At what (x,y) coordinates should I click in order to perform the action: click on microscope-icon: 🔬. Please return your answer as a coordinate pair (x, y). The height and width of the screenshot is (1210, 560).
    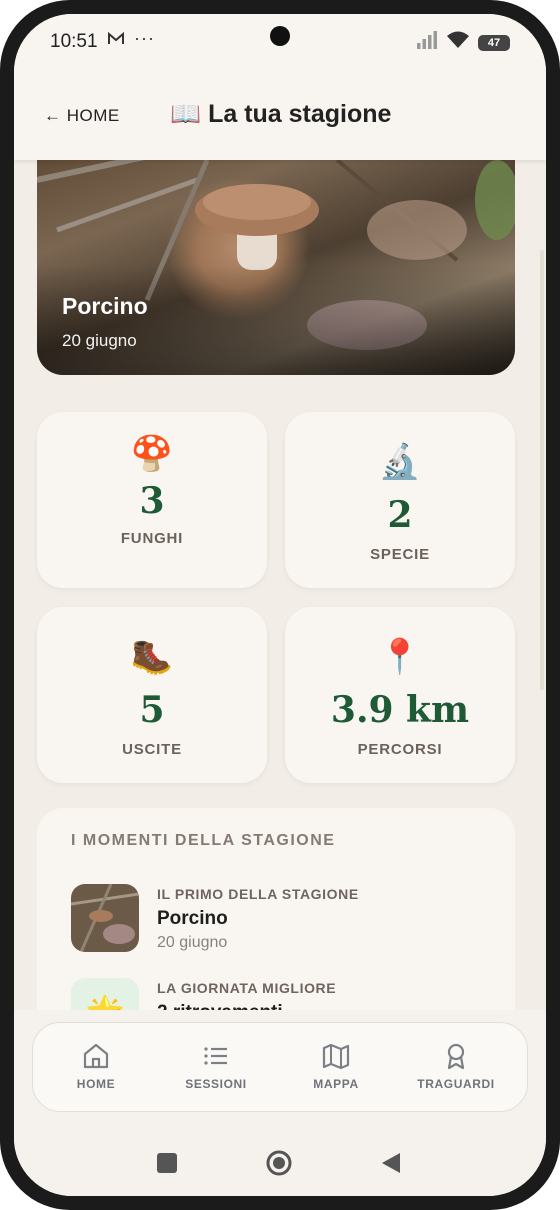
    Looking at the image, I should click on (400, 462).